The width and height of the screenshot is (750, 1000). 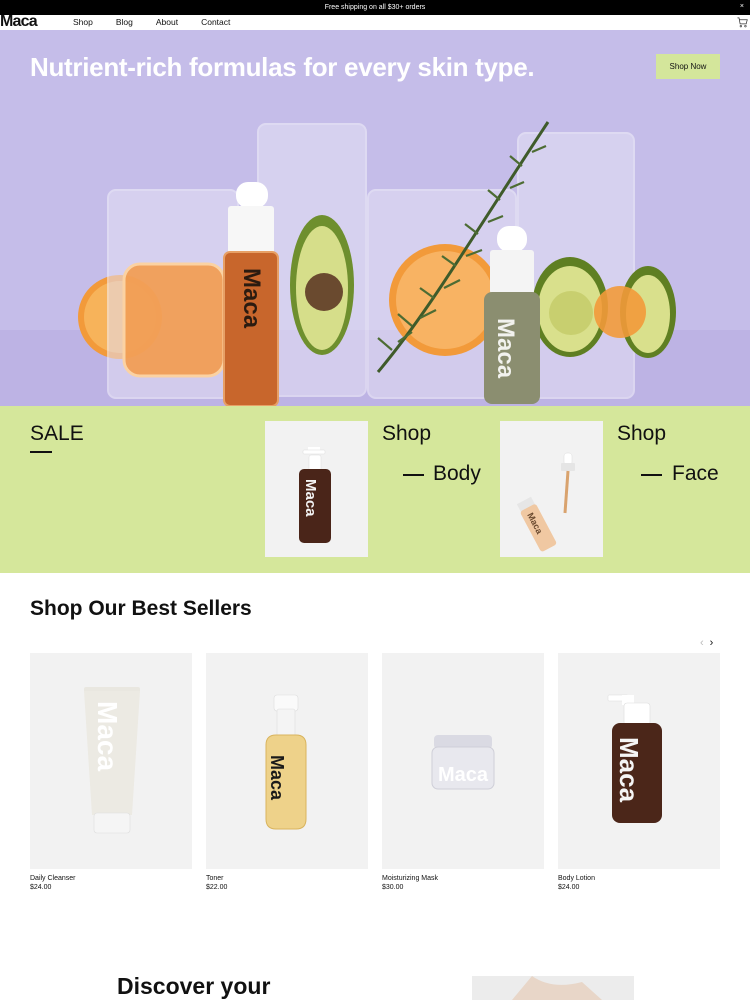 I want to click on nav-blog: Blog, so click(x=124, y=22).